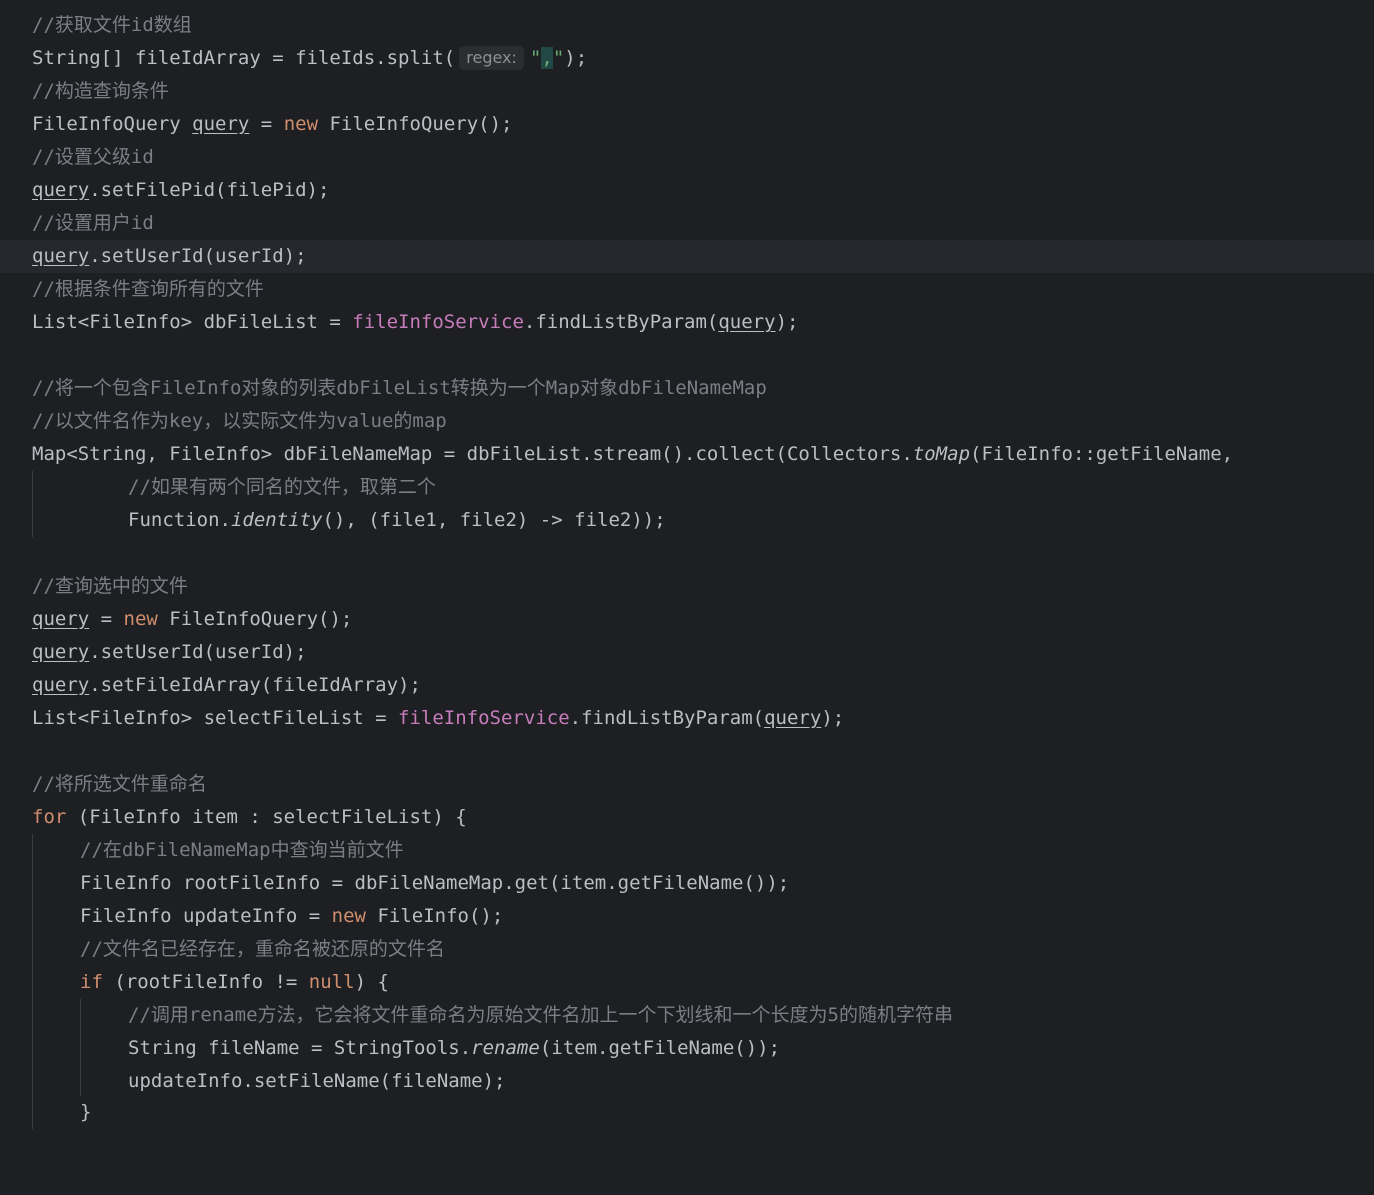 Image resolution: width=1374 pixels, height=1195 pixels. I want to click on code-line: //将所选文件重命名, so click(687, 784).